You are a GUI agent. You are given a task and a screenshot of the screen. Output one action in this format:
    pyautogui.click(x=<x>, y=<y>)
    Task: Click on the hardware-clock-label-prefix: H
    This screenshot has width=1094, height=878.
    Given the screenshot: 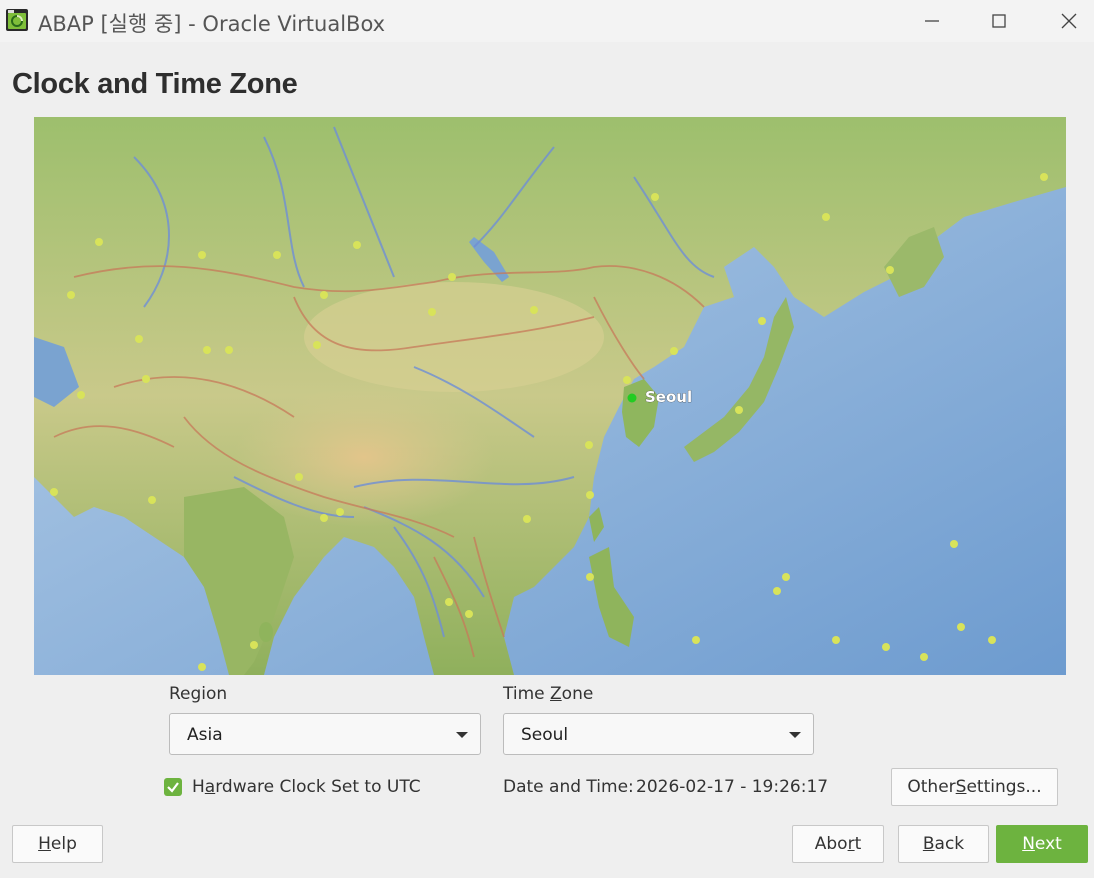 What is the action you would take?
    pyautogui.click(x=198, y=787)
    